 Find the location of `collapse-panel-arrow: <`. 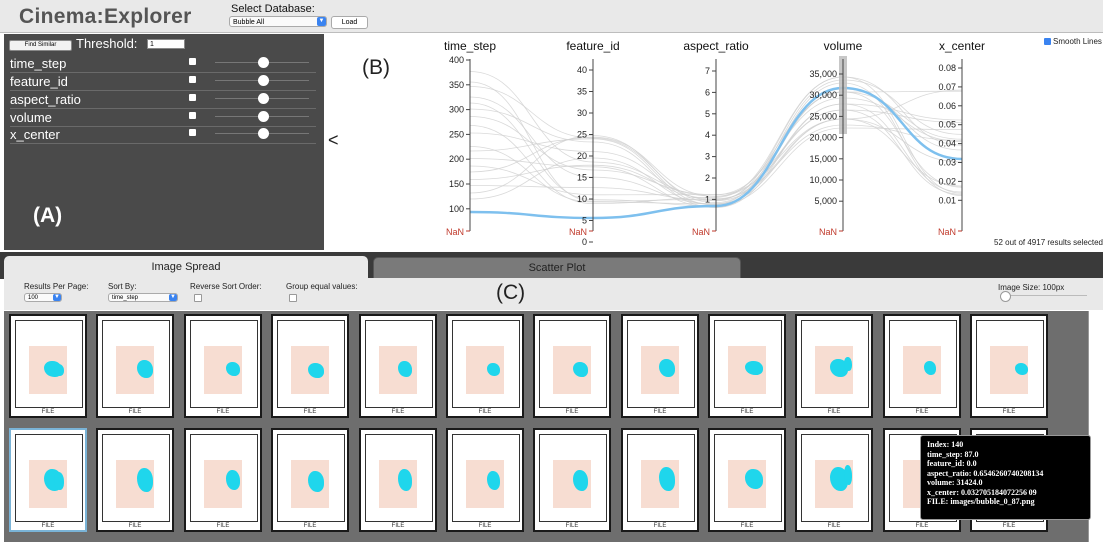

collapse-panel-arrow: < is located at coordinates (333, 140).